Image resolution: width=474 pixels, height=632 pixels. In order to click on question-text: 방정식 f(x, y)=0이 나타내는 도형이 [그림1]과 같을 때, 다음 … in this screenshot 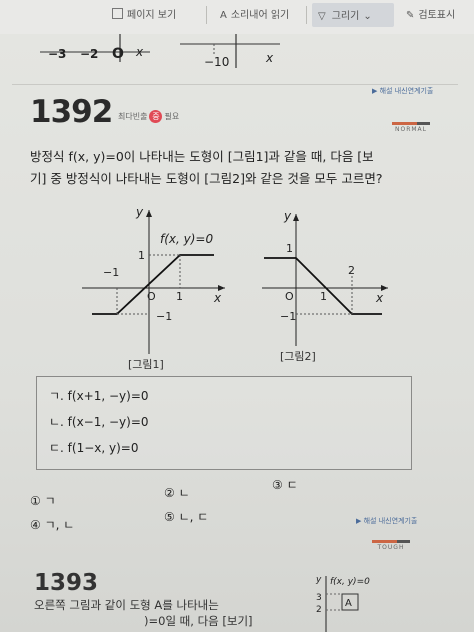, I will do `click(240, 168)`.